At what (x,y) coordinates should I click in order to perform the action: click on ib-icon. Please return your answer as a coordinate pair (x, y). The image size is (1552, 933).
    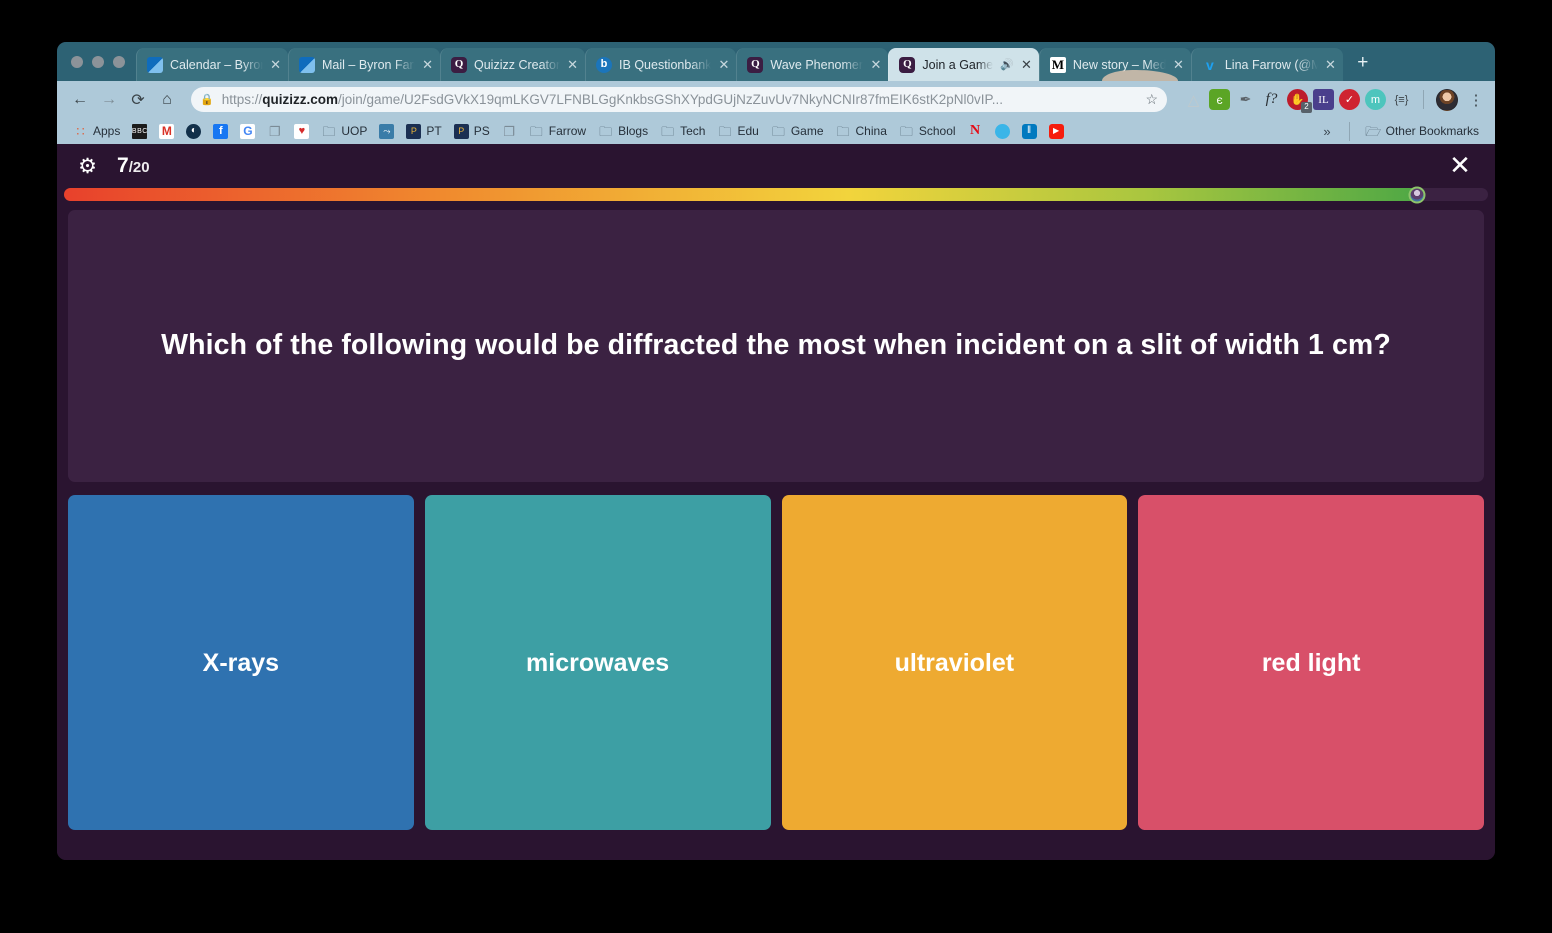
    Looking at the image, I should click on (604, 64).